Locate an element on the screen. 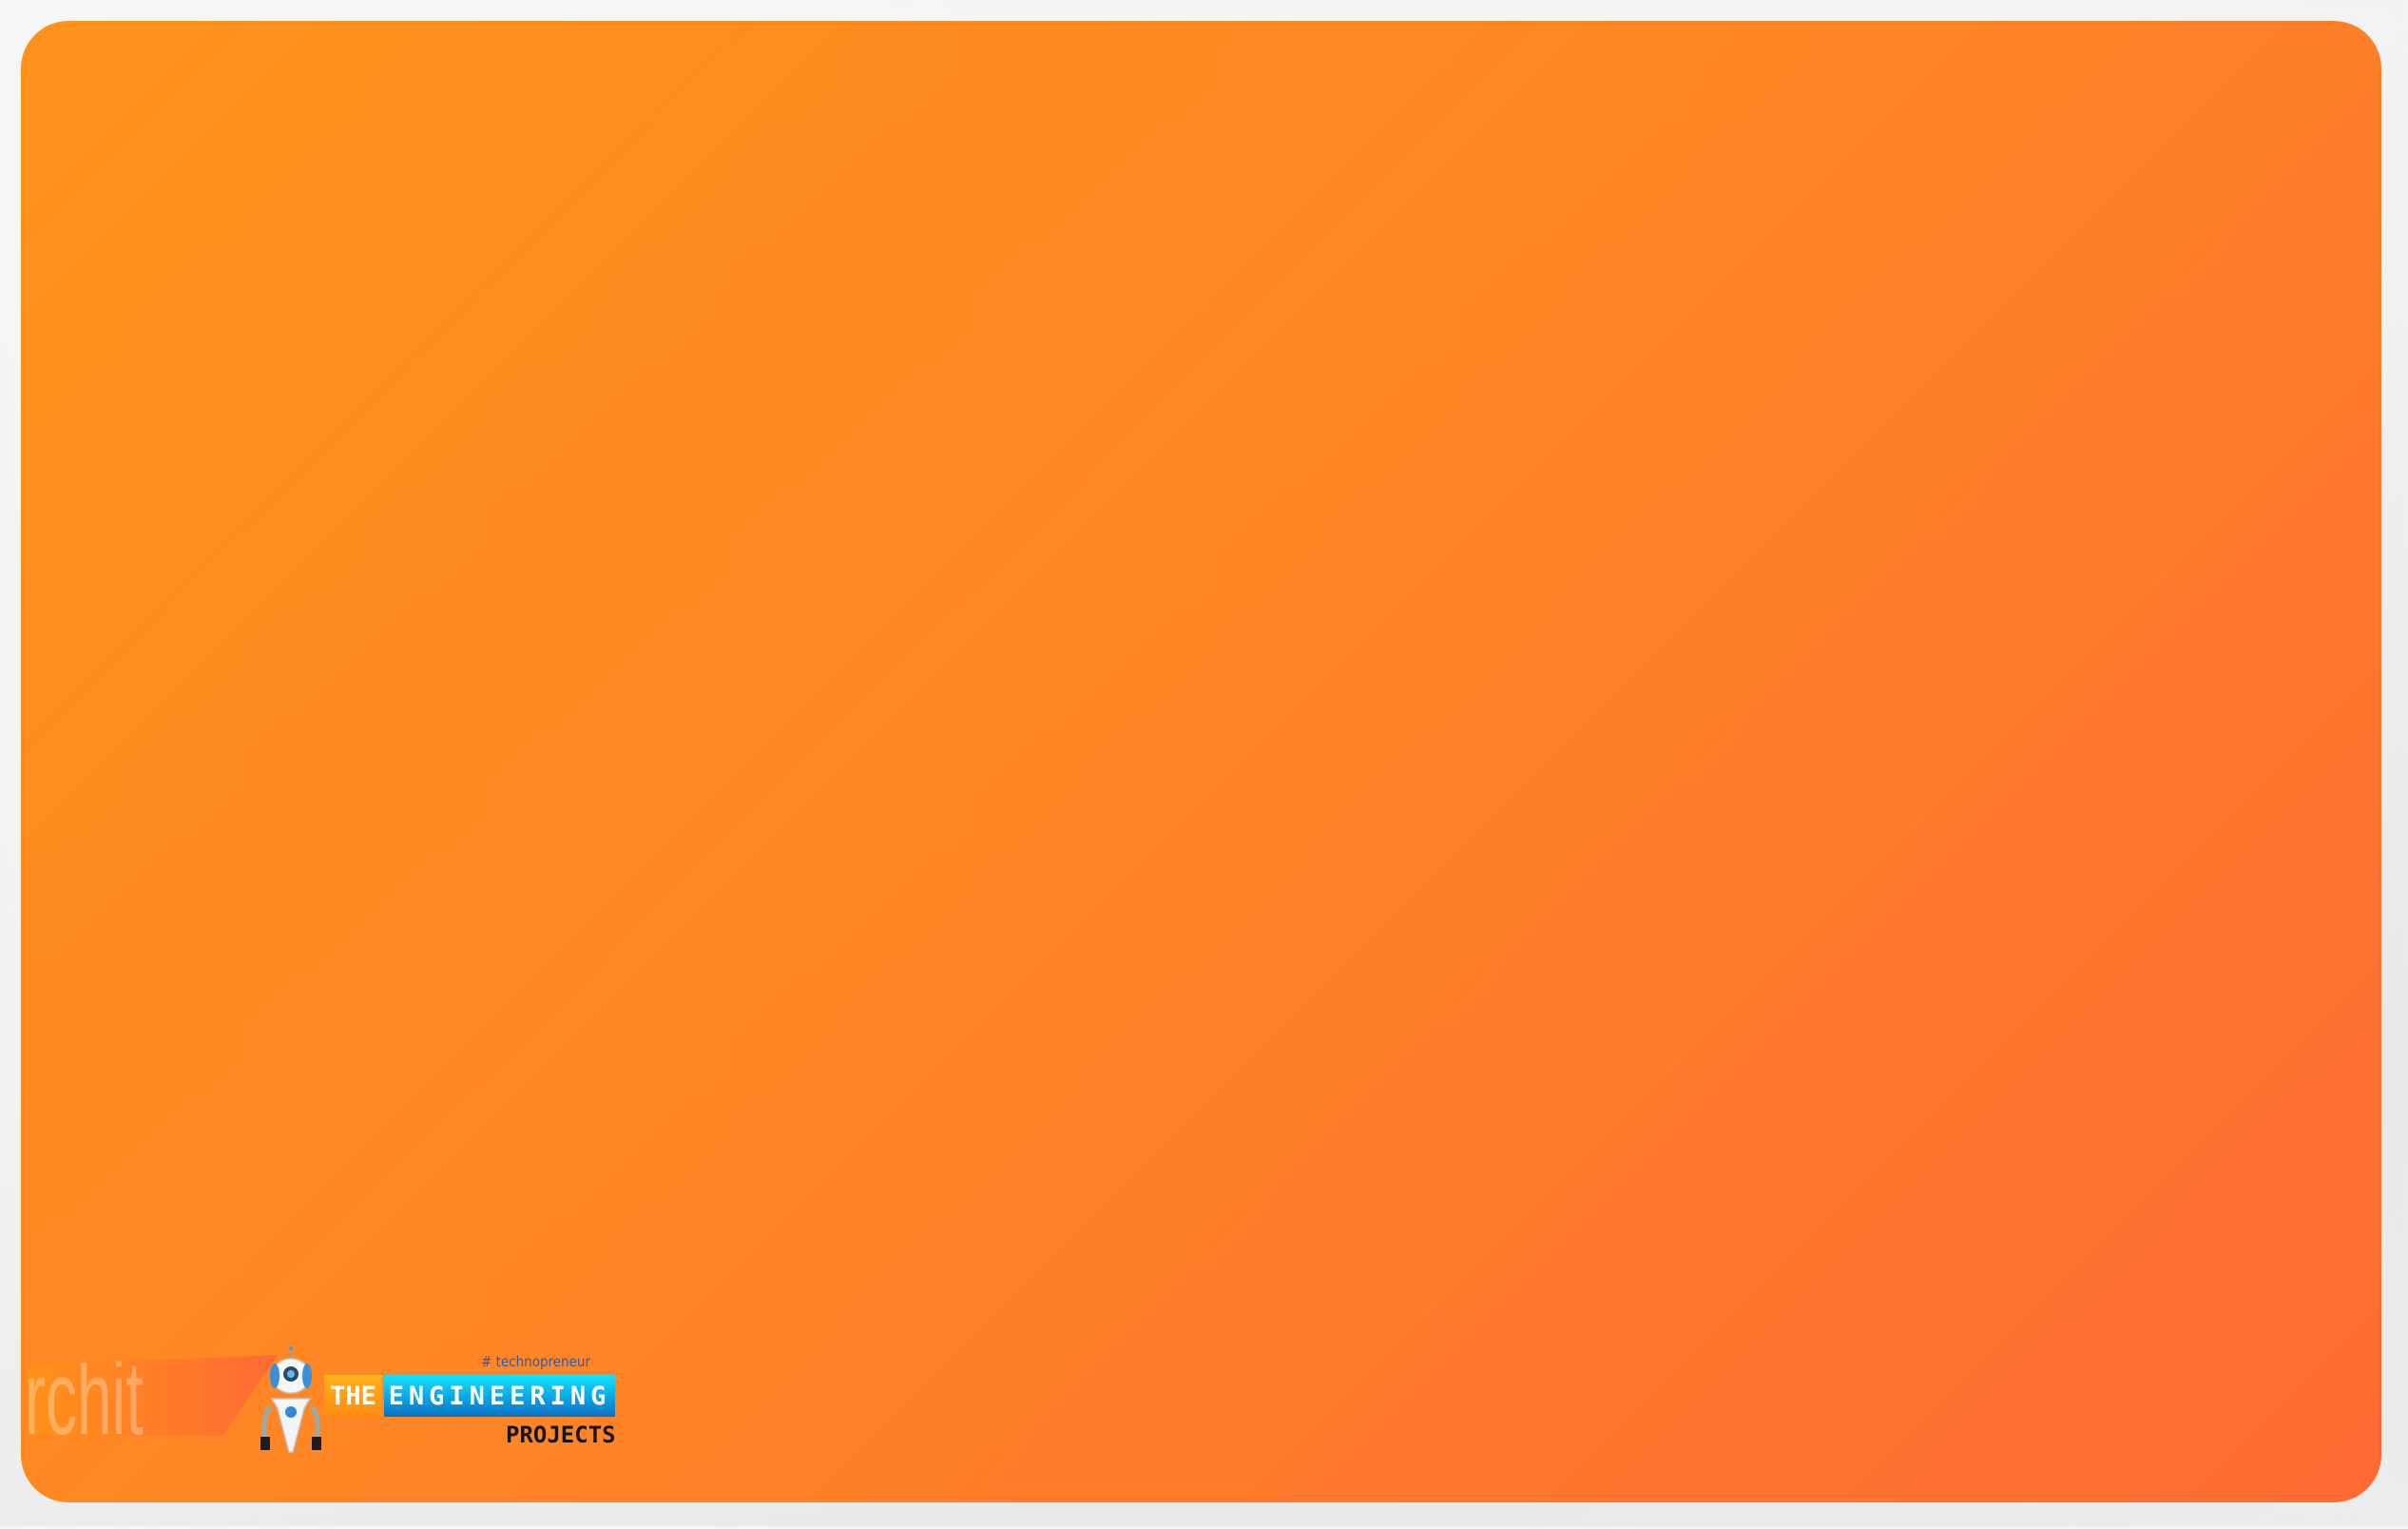  node-pihole: Pi- hole is located at coordinates (954, 889).